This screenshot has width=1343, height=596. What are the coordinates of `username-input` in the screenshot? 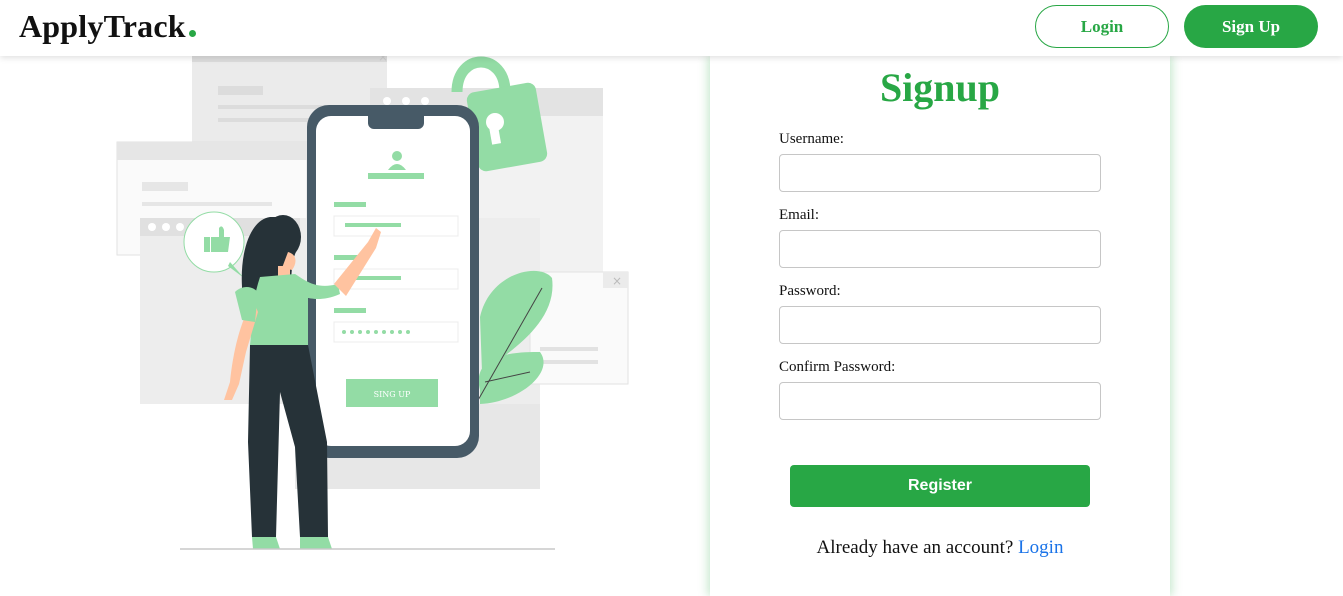 It's located at (940, 173).